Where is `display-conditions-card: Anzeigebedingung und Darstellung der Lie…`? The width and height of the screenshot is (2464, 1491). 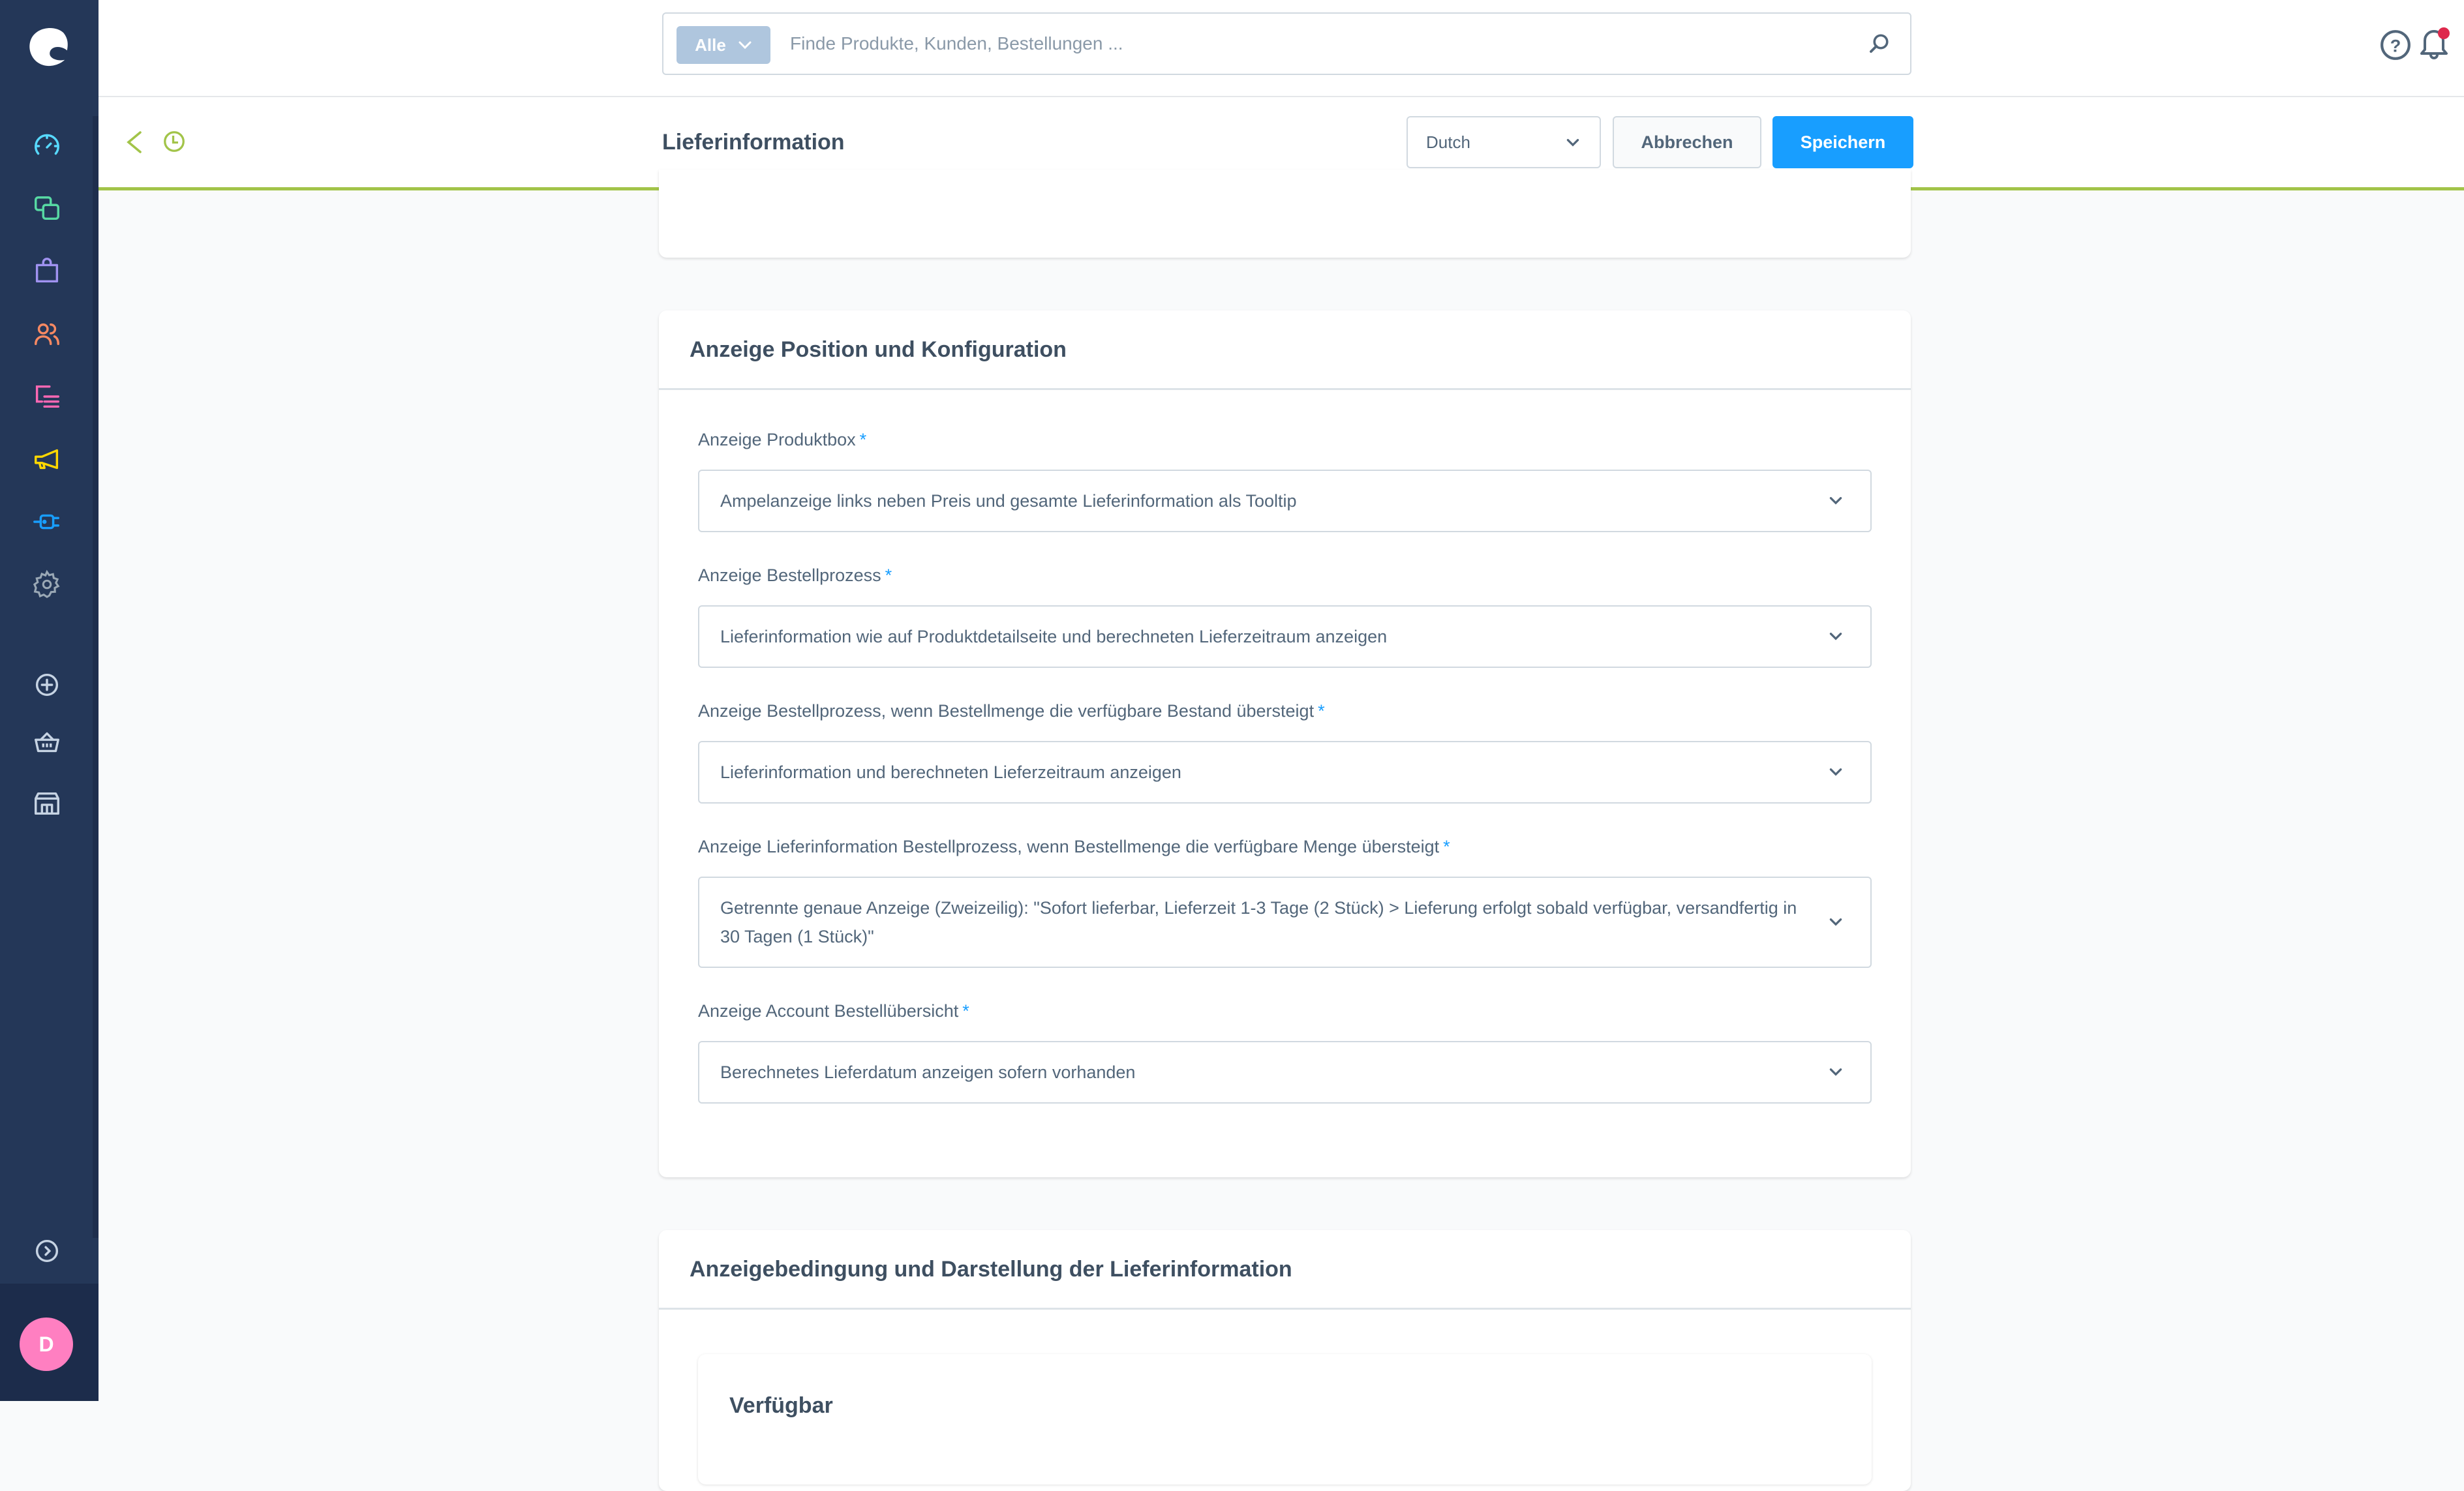 display-conditions-card: Anzeigebedingung und Darstellung der Lie… is located at coordinates (1285, 1360).